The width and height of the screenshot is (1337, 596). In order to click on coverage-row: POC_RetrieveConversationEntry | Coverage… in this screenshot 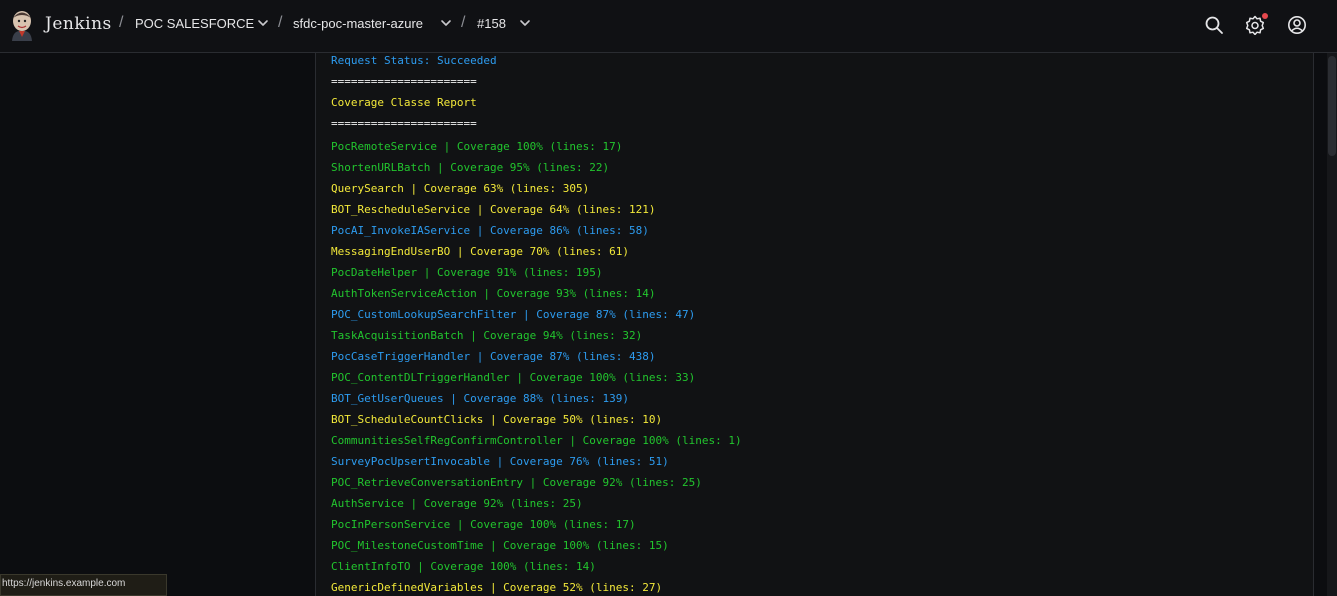, I will do `click(516, 482)`.